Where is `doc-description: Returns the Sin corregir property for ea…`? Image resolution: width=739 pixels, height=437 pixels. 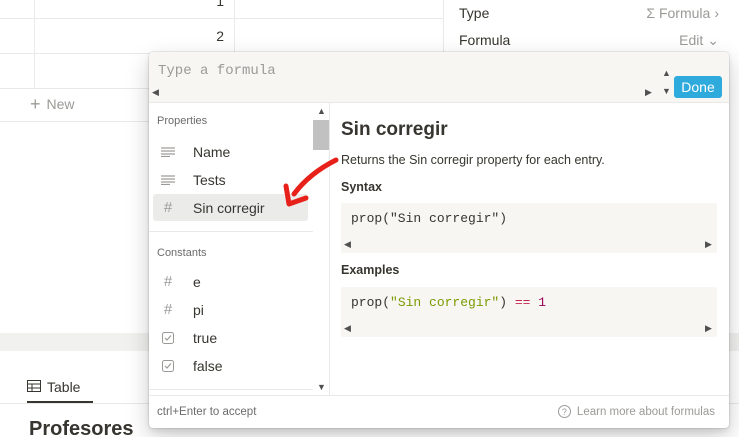
doc-description: Returns the Sin corregir property for ea… is located at coordinates (473, 160).